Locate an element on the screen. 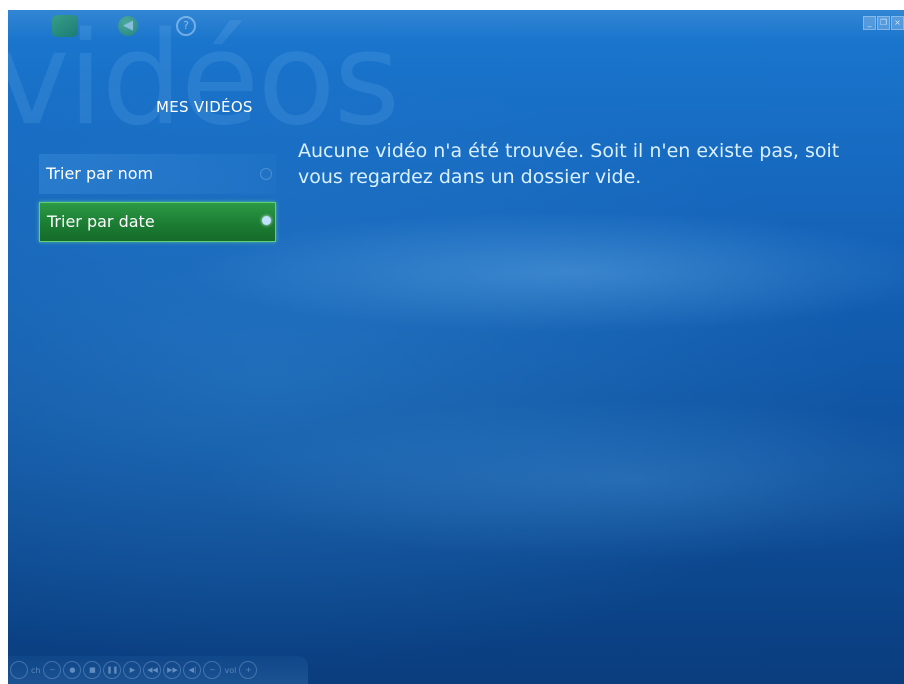 This screenshot has height=684, width=904. minimize-button: _ is located at coordinates (869, 23).